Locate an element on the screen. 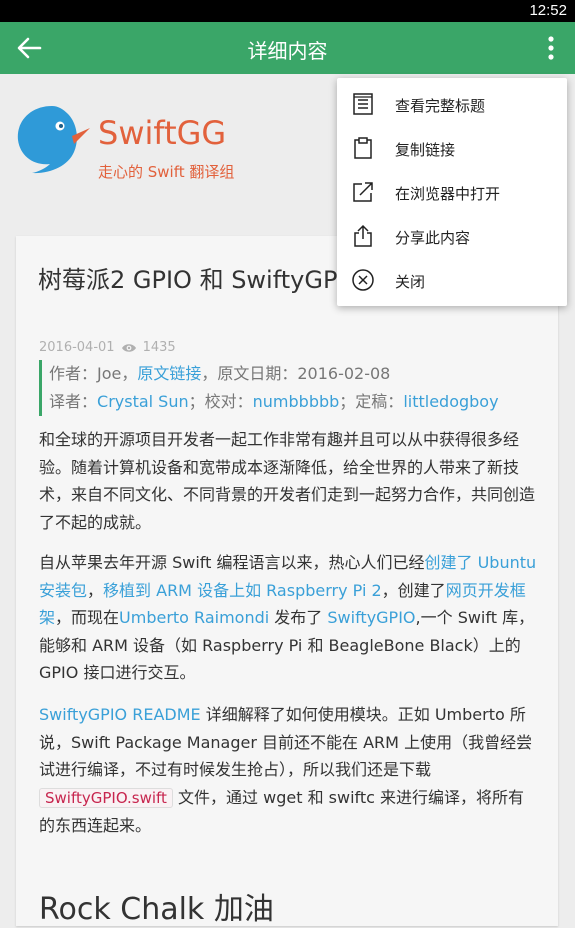 This screenshot has width=575, height=928. credits-line-1: 作者：Joe，原文链接，原文日期：2016-02-08 is located at coordinates (274, 374).